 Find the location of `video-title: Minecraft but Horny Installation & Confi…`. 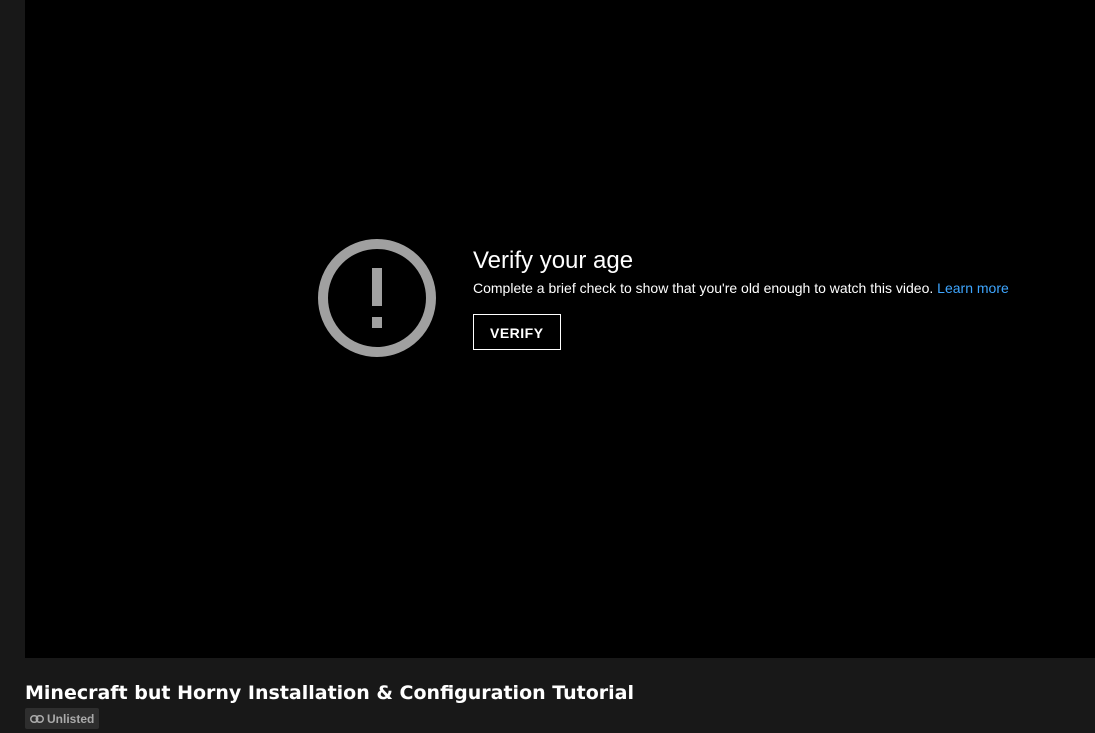

video-title: Minecraft but Horny Installation & Confi… is located at coordinates (330, 693).